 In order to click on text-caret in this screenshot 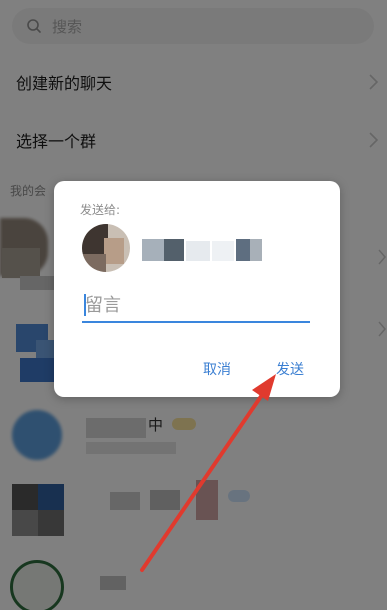, I will do `click(85, 305)`.